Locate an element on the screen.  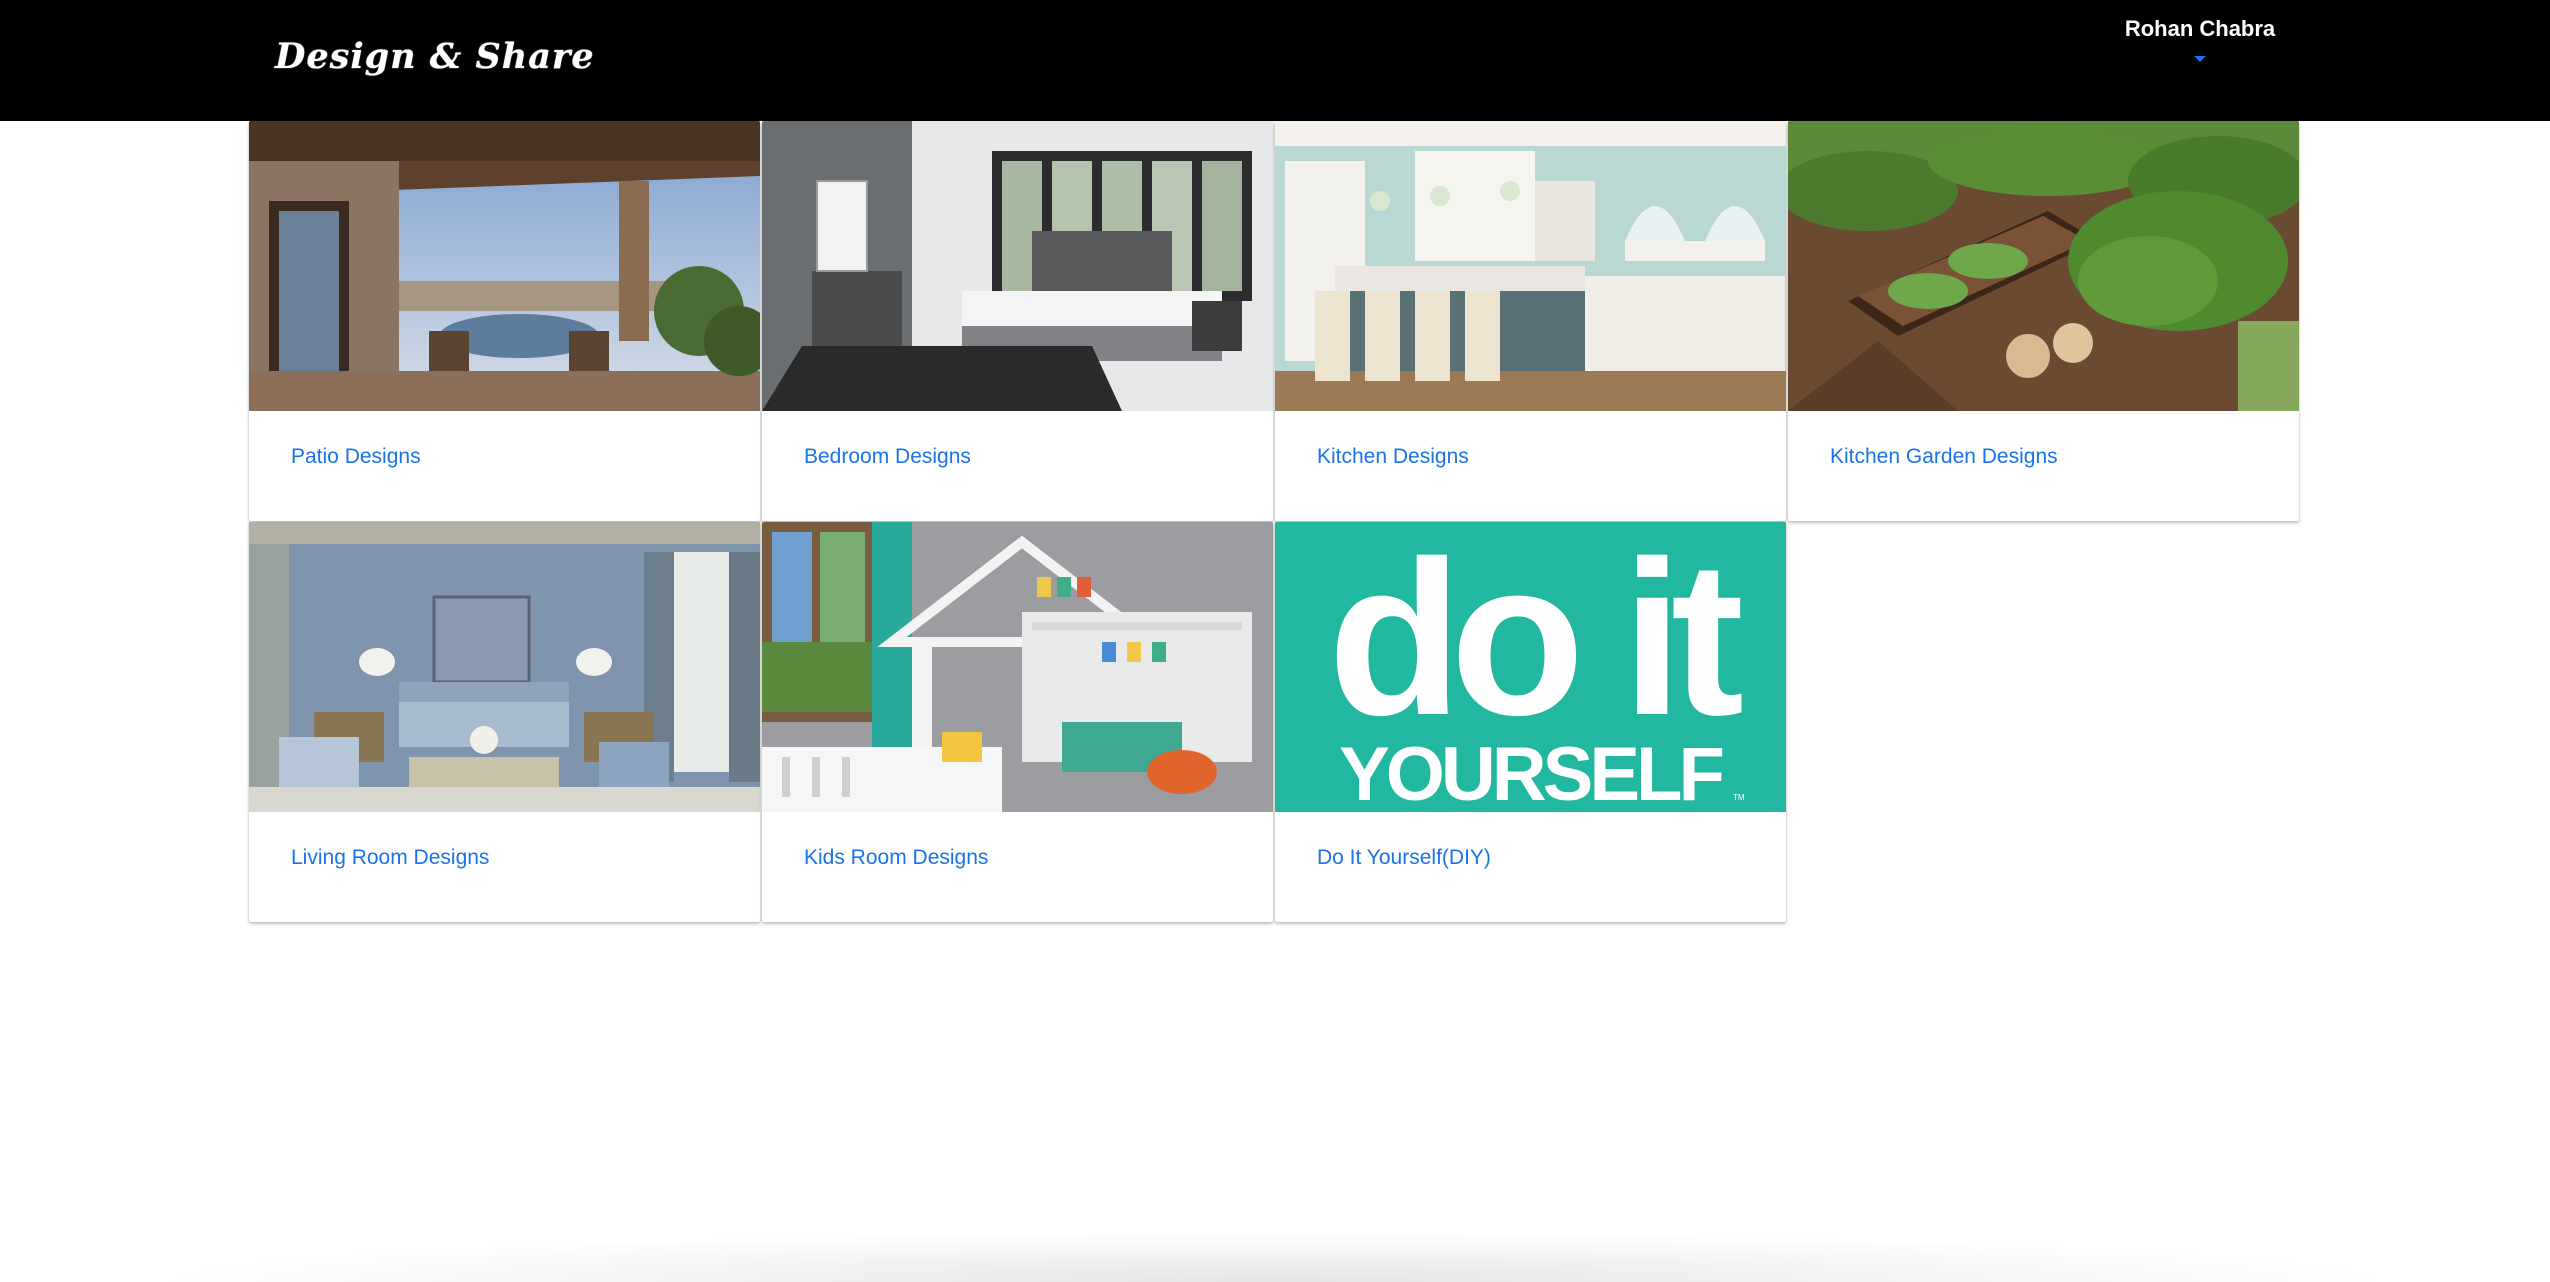
card-patio: Patio Designs is located at coordinates (504, 321).